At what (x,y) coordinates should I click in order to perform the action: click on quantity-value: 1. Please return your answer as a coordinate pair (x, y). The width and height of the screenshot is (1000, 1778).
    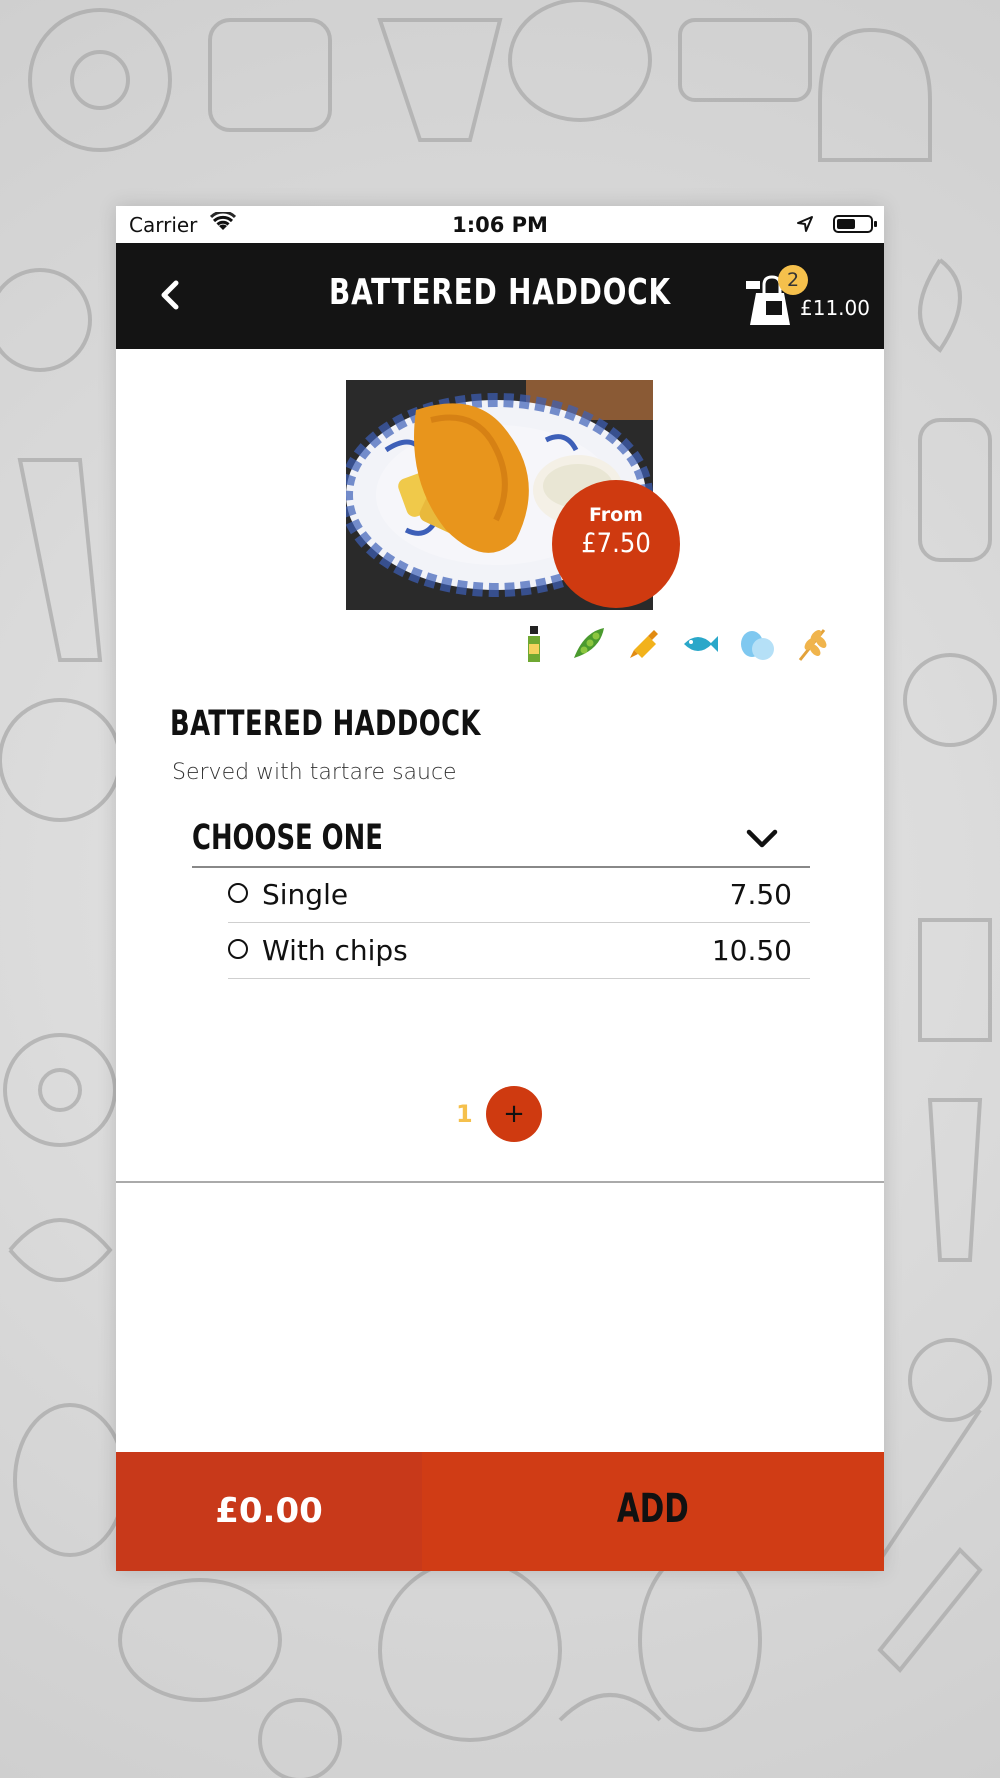
    Looking at the image, I should click on (464, 1114).